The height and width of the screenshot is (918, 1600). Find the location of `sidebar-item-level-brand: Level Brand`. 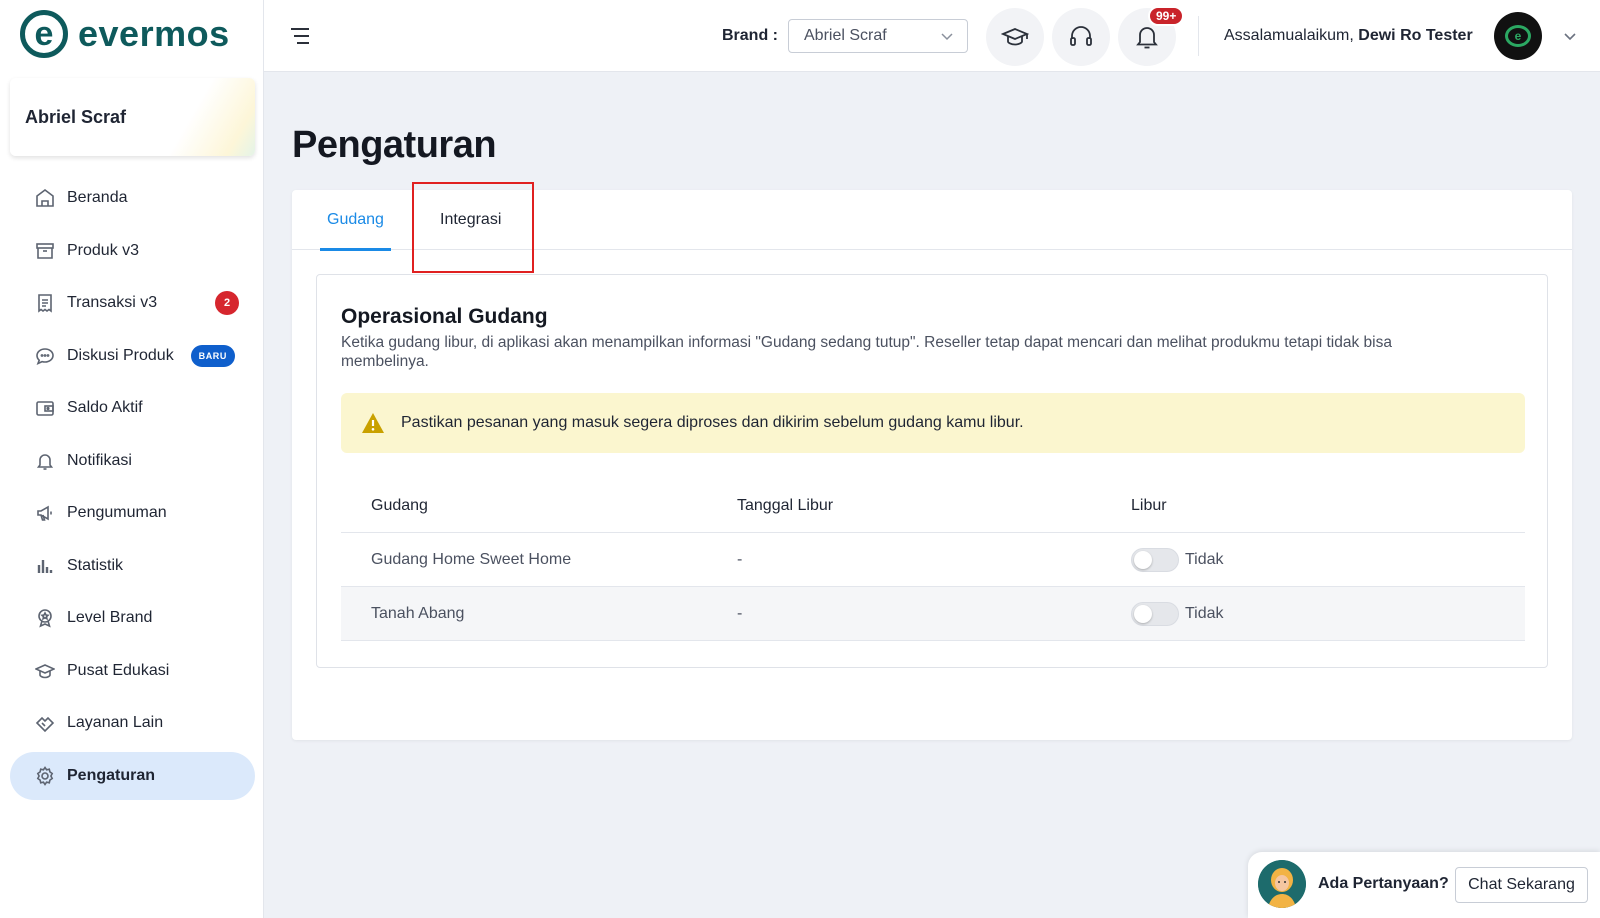

sidebar-item-level-brand: Level Brand is located at coordinates (132, 618).